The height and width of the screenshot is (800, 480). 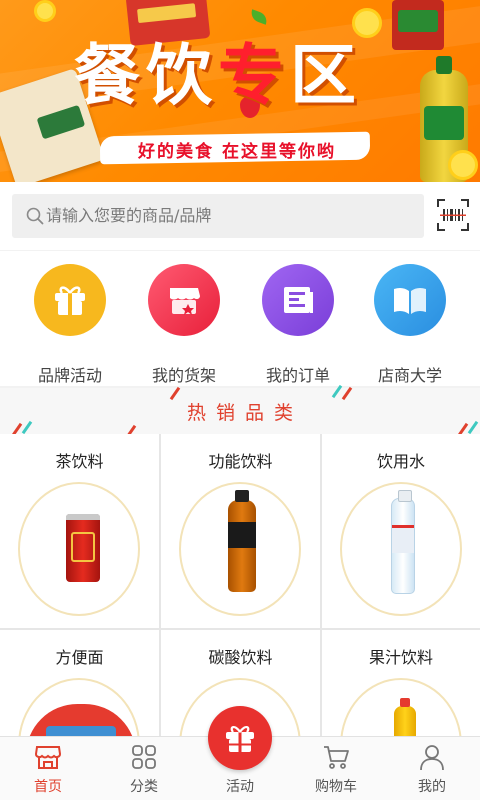 I want to click on user-icon, so click(x=432, y=758).